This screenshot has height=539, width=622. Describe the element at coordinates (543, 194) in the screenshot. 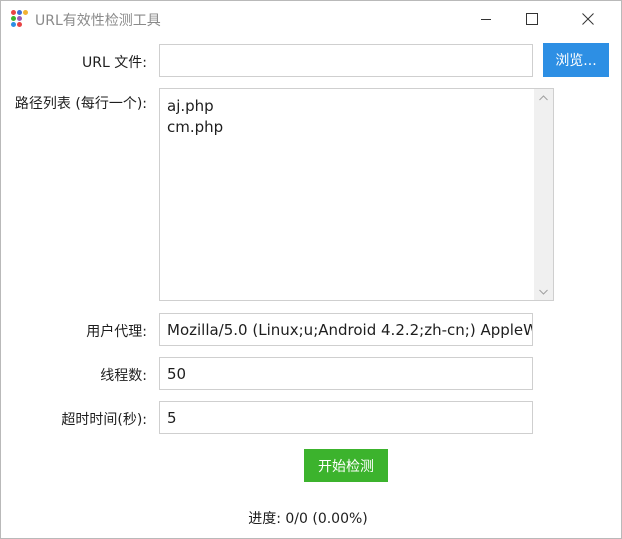

I see `vertical-scrollbar` at that location.